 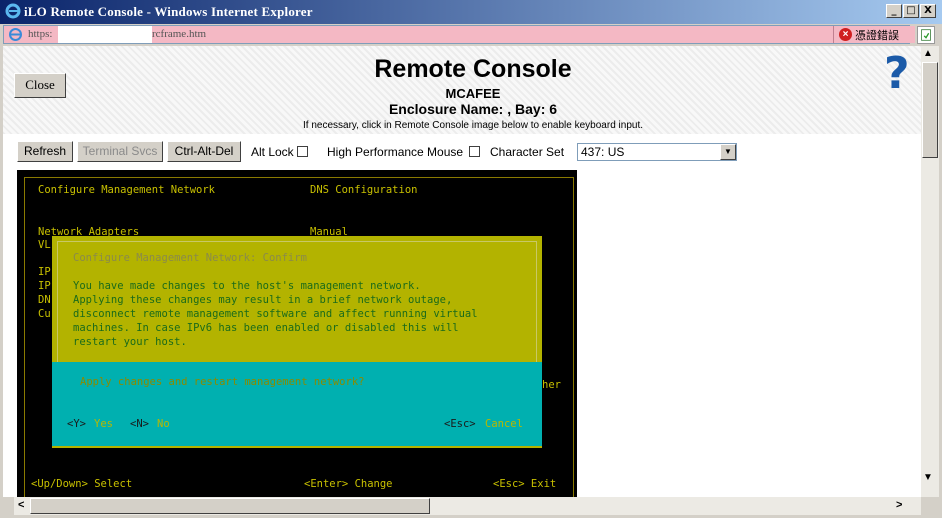 I want to click on page-icon, so click(x=15, y=34).